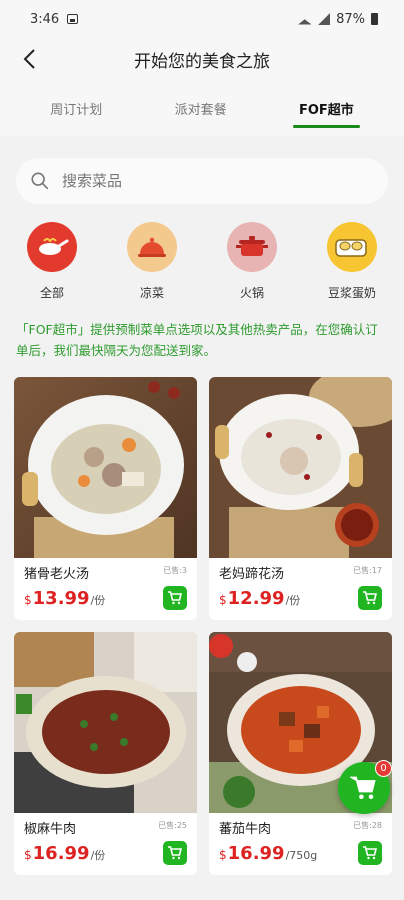 Image resolution: width=404 pixels, height=900 pixels. Describe the element at coordinates (61, 598) in the screenshot. I see `product-price: 13.99` at that location.